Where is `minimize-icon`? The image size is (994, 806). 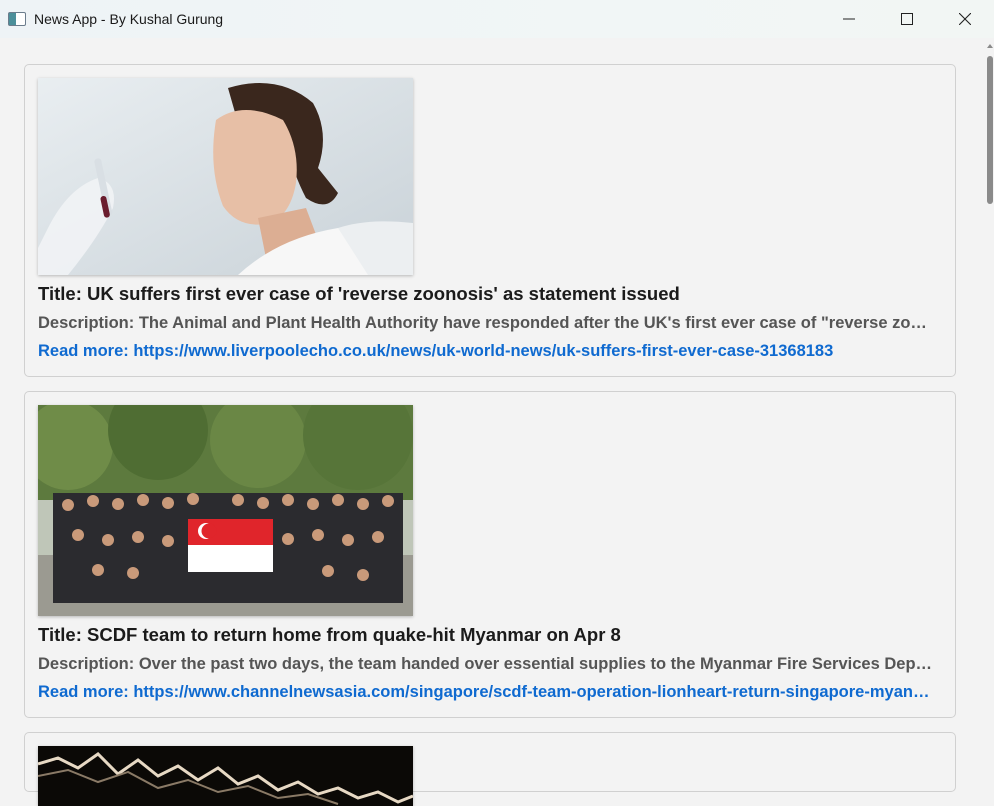
minimize-icon is located at coordinates (849, 19).